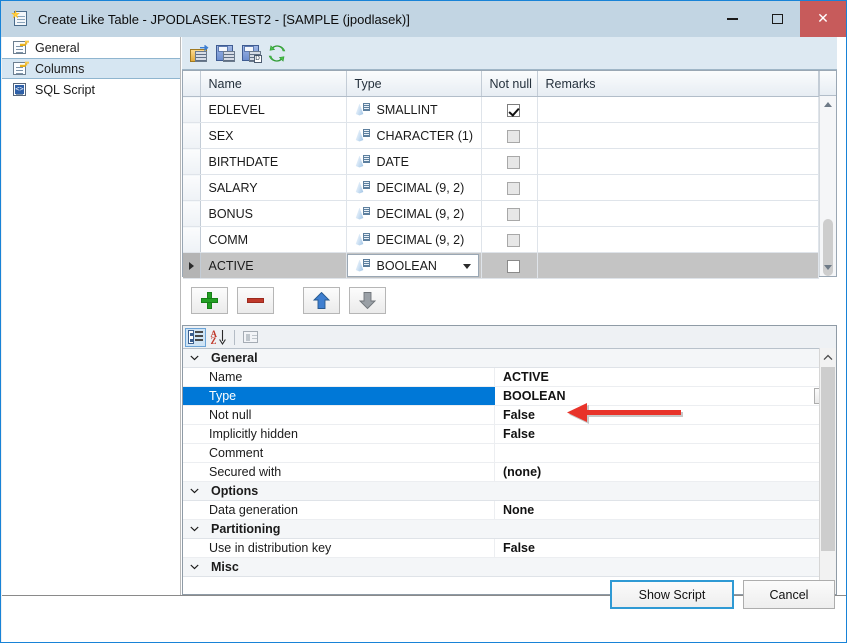 The width and height of the screenshot is (847, 643). I want to click on table-row: SALARY DECIMAL (9, 2), so click(501, 187).